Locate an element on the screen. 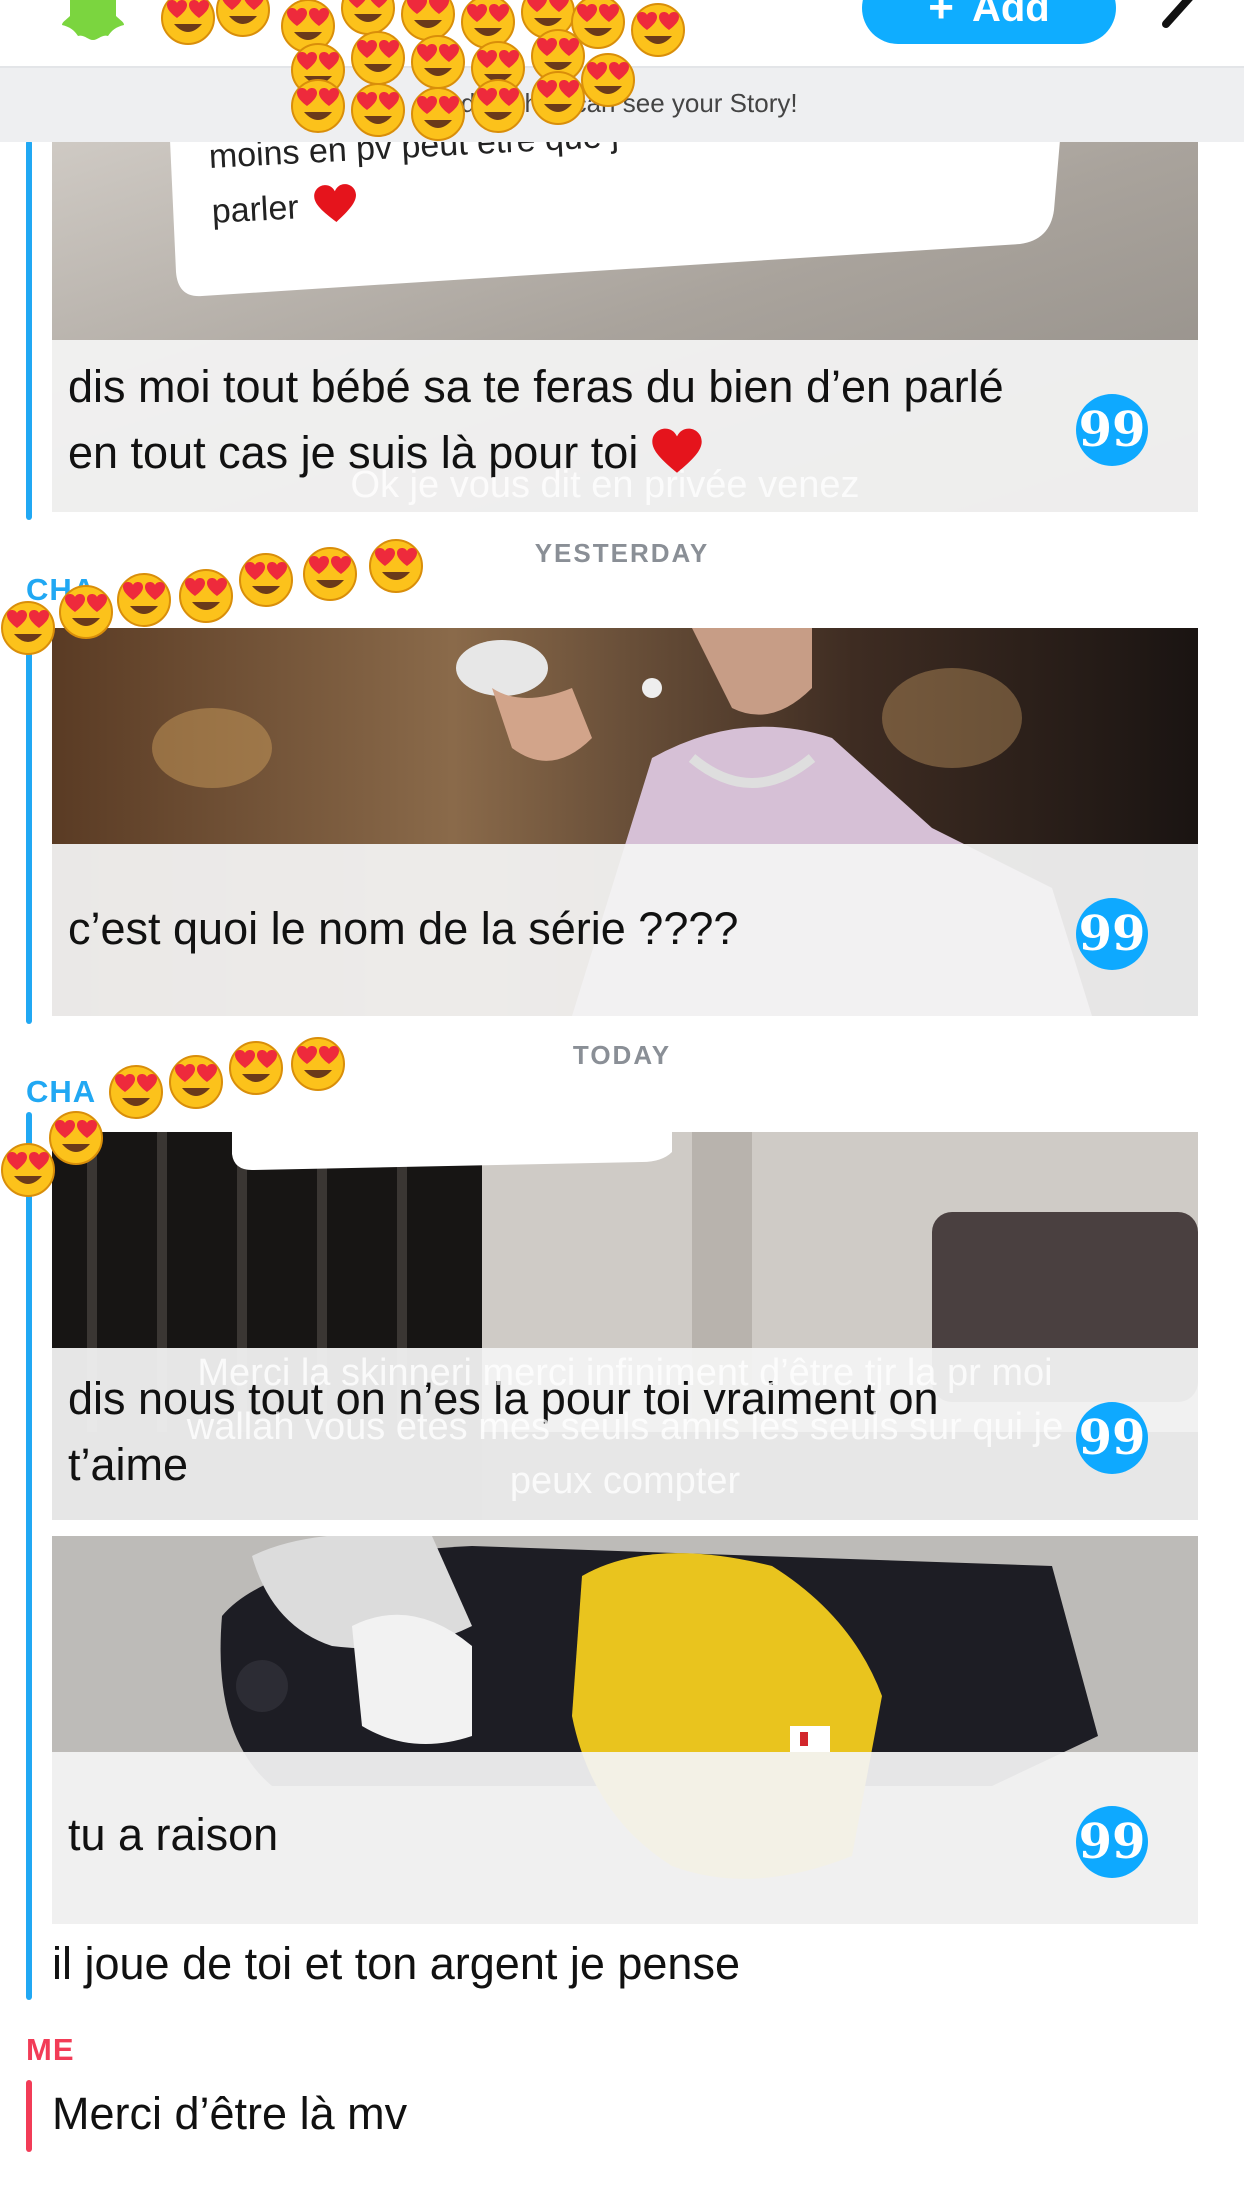  ghost-icon is located at coordinates (93, 21).